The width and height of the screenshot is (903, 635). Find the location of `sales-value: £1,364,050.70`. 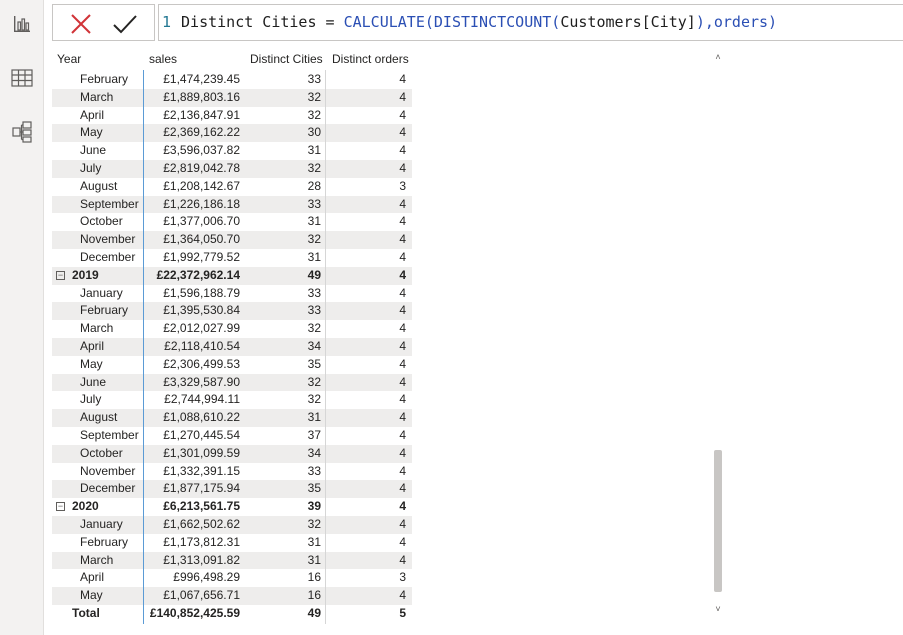

sales-value: £1,364,050.70 is located at coordinates (201, 239).